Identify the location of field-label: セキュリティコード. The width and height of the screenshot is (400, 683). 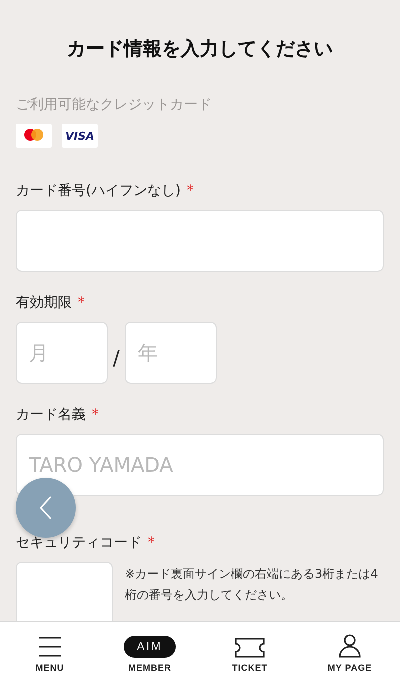
(79, 543).